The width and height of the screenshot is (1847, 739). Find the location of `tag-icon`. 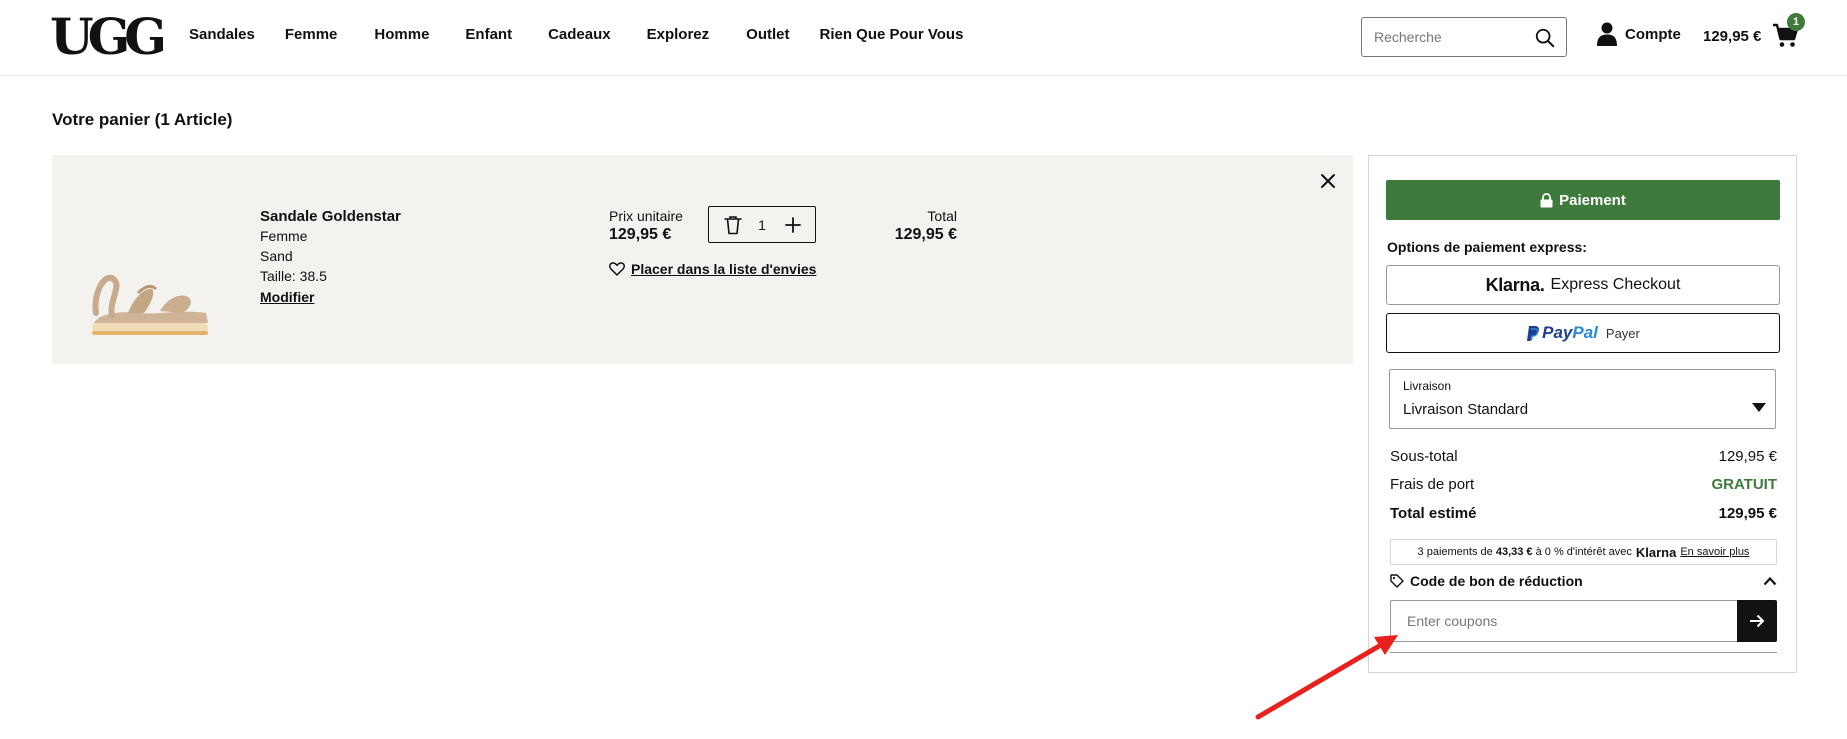

tag-icon is located at coordinates (1397, 581).